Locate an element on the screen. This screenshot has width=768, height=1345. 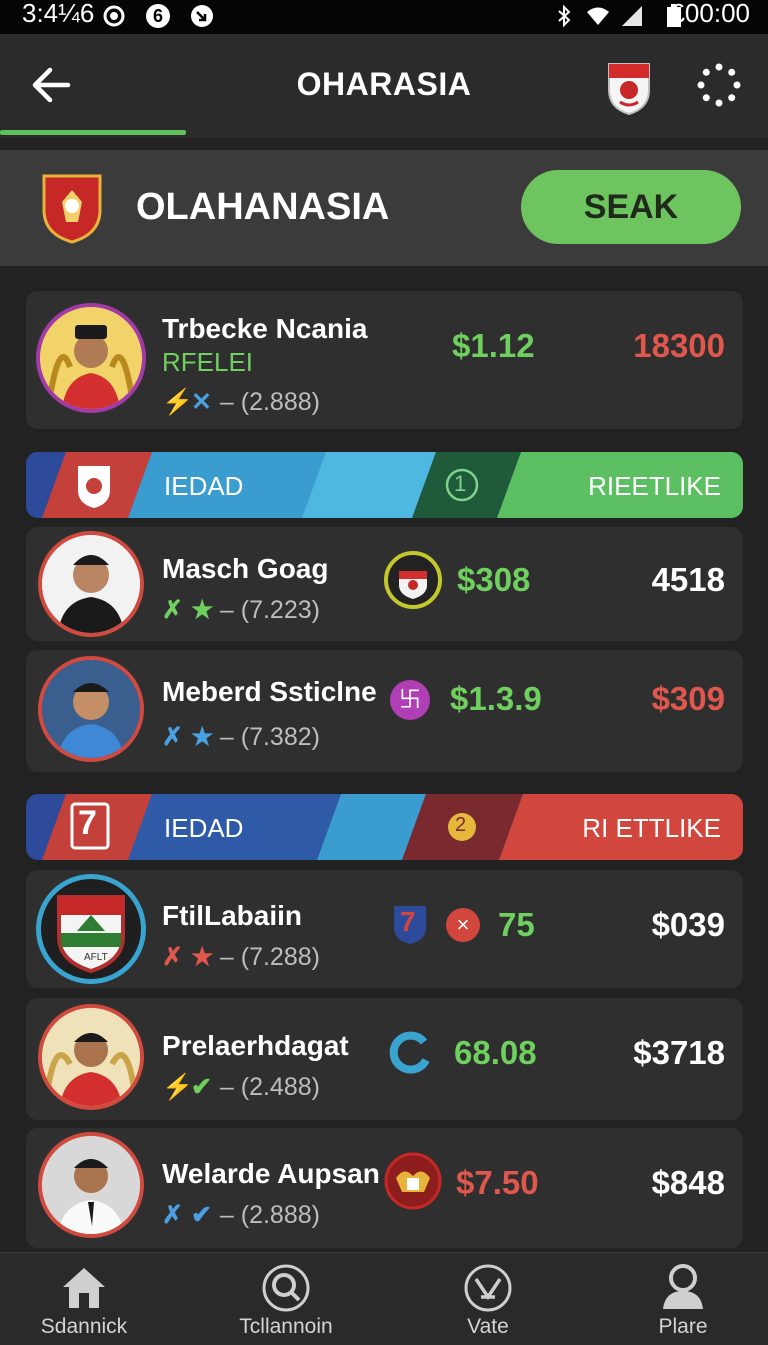
home-icon is located at coordinates (84, 1288).